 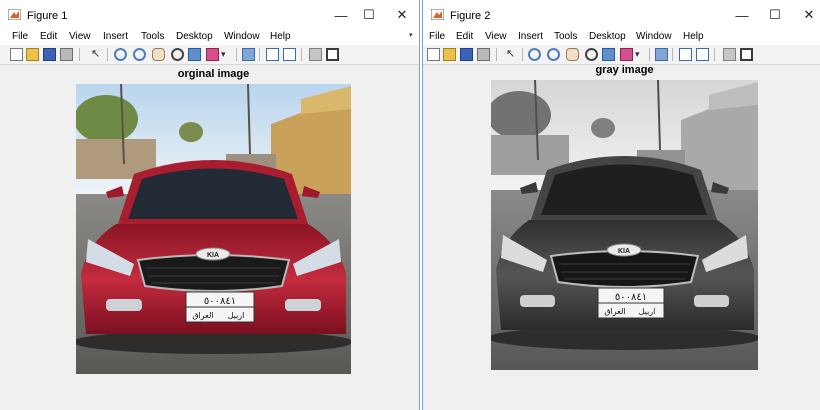 I want to click on menu-overflow-icon: ▾, so click(x=411, y=35).